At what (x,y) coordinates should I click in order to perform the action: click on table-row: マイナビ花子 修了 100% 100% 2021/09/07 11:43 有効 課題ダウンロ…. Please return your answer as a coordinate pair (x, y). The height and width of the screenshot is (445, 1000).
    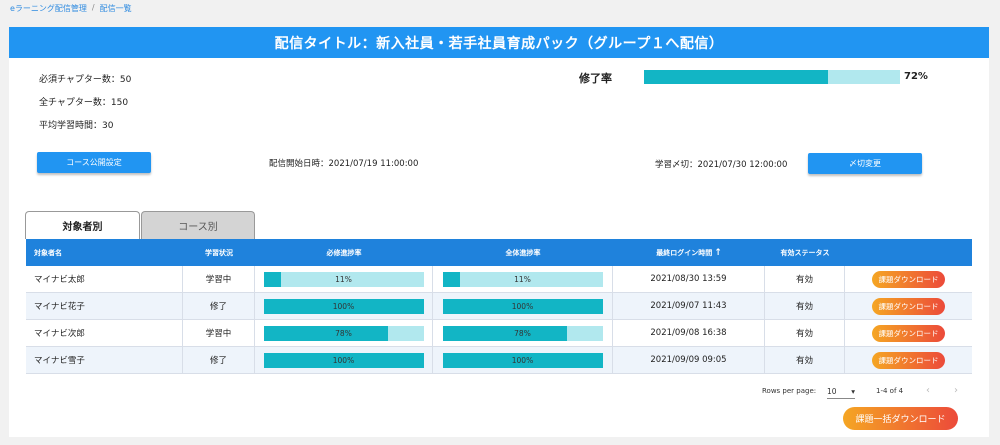
    Looking at the image, I should click on (499, 306).